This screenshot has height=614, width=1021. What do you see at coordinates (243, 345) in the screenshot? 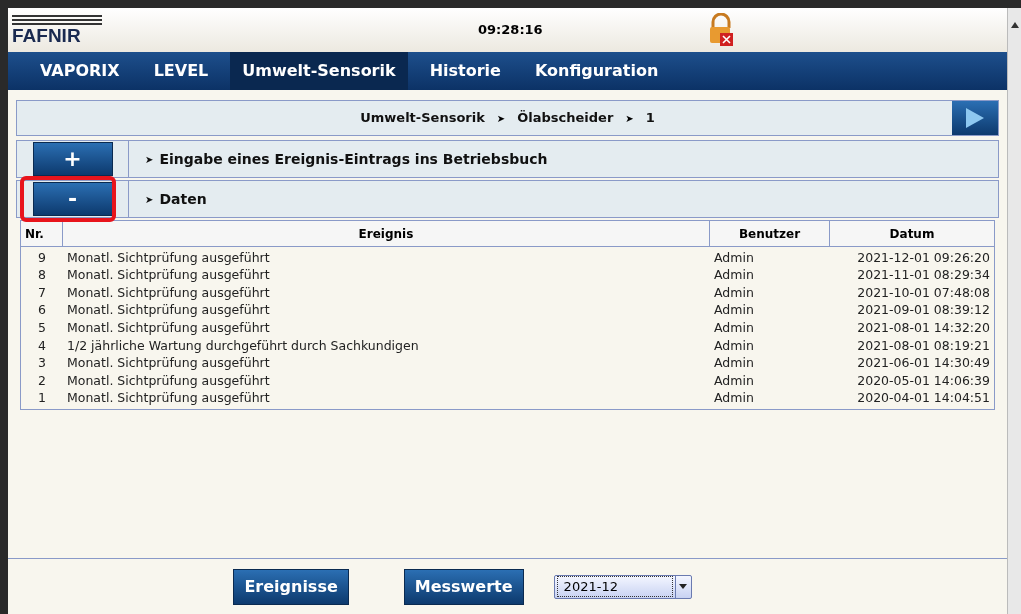
I see `table-cell-text: 1/2 jährliche Wartung durchgeführt durch Sachkundigen` at bounding box center [243, 345].